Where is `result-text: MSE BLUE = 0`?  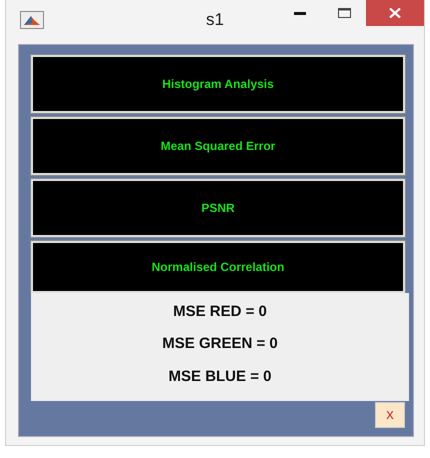
result-text: MSE BLUE = 0 is located at coordinates (220, 377).